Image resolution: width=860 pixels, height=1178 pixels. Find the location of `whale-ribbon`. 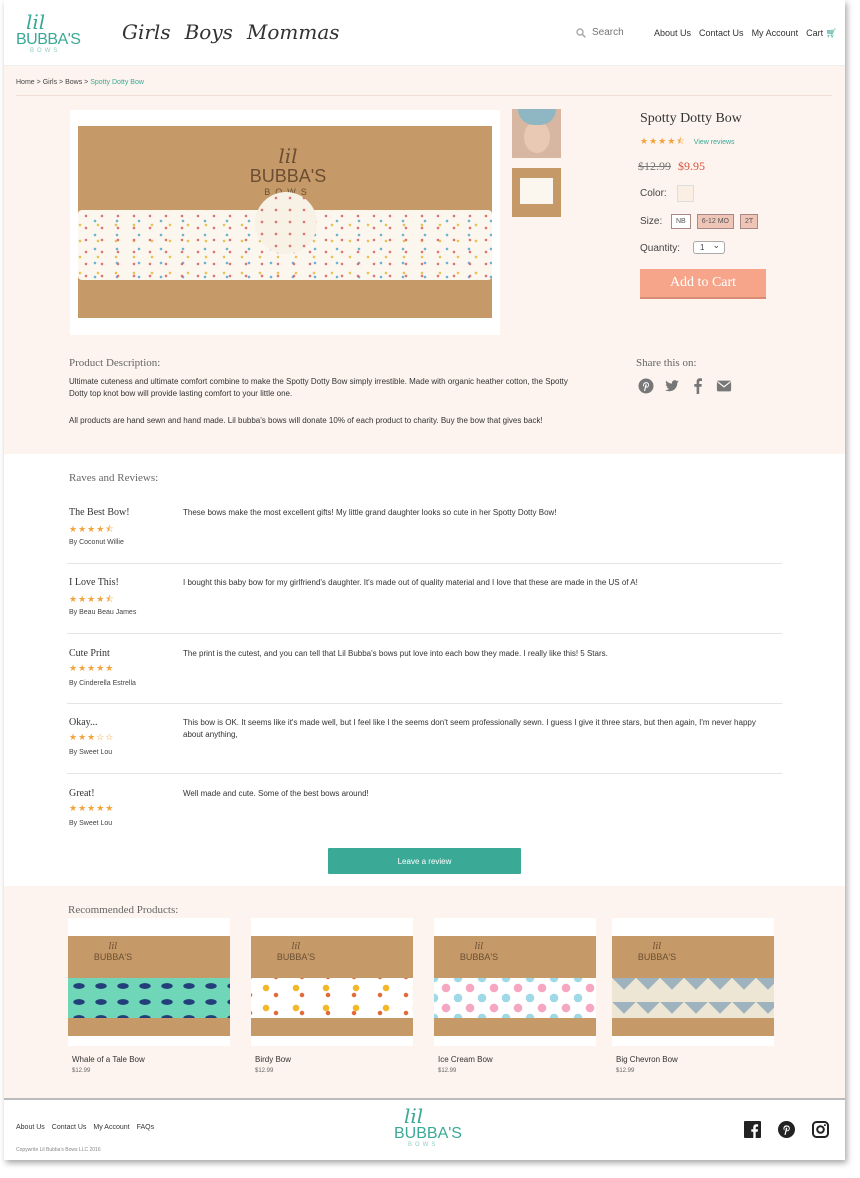

whale-ribbon is located at coordinates (149, 998).